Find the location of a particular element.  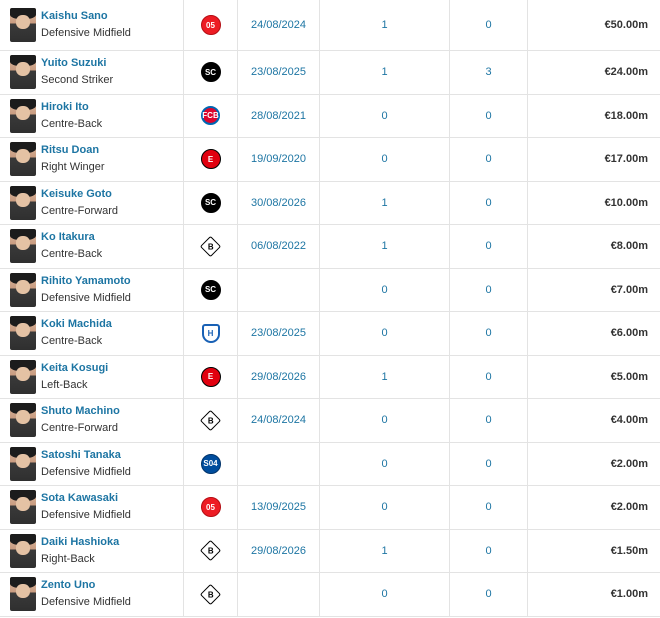

date-cell: 28/08/2021 is located at coordinates (279, 115).